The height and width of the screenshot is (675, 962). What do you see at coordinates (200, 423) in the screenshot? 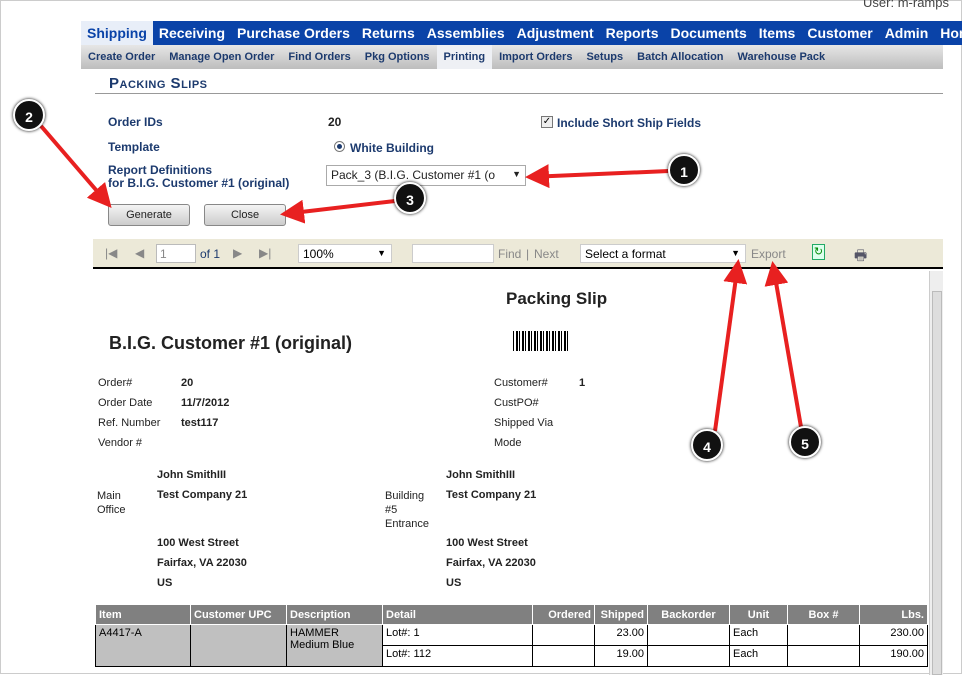
I see `ref-number-value: test117` at bounding box center [200, 423].